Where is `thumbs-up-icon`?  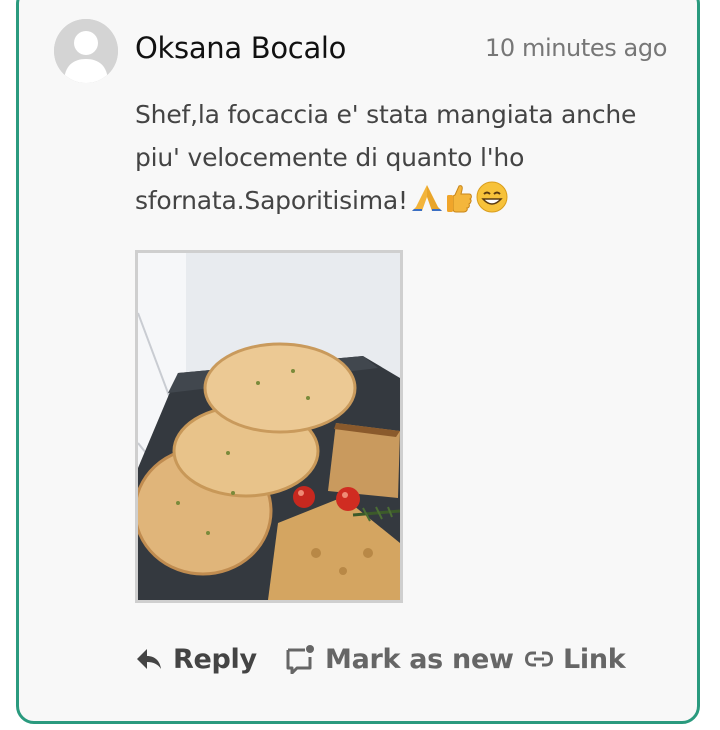
thumbs-up-icon is located at coordinates (460, 204).